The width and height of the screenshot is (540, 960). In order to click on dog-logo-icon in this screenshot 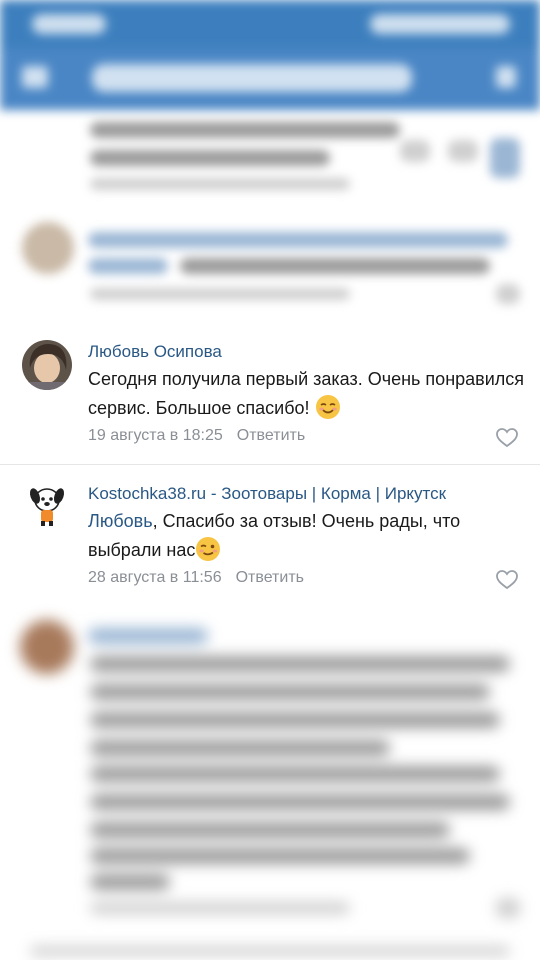, I will do `click(47, 505)`.